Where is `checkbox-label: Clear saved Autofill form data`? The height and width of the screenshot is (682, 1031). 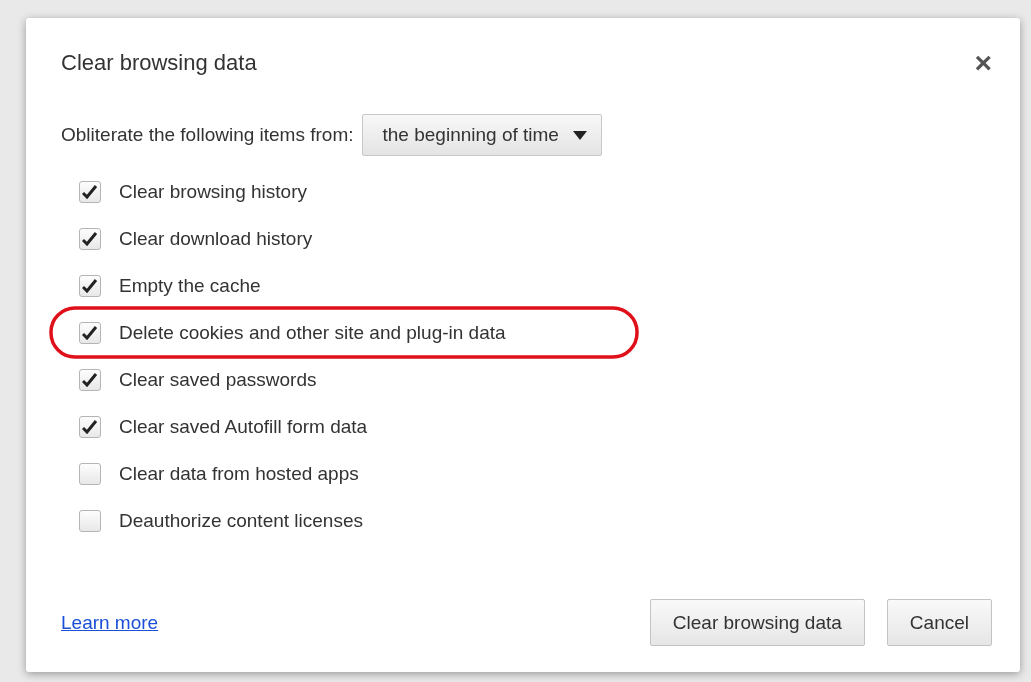
checkbox-label: Clear saved Autofill form data is located at coordinates (243, 426).